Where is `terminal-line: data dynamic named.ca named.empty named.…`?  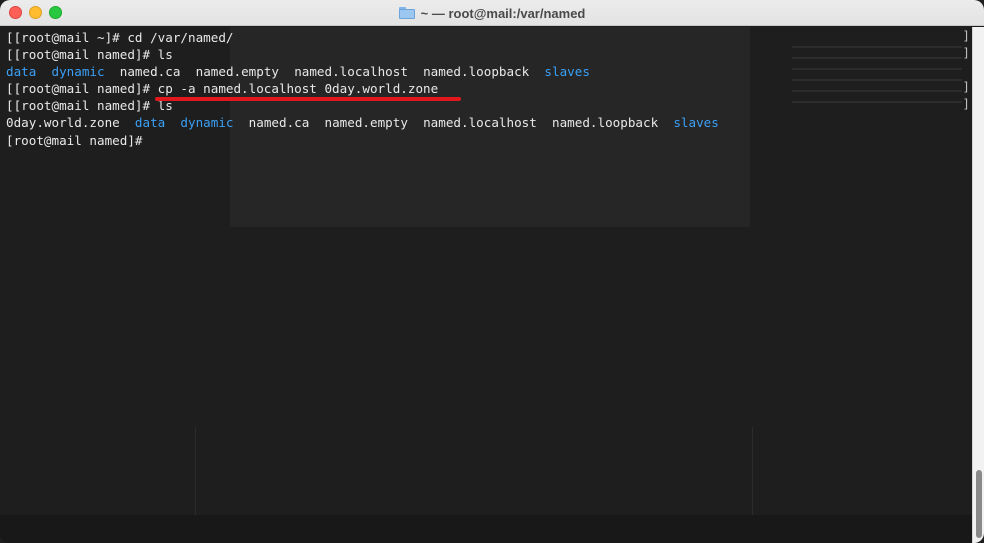
terminal-line: data dynamic named.ca named.empty named.… is located at coordinates (362, 71).